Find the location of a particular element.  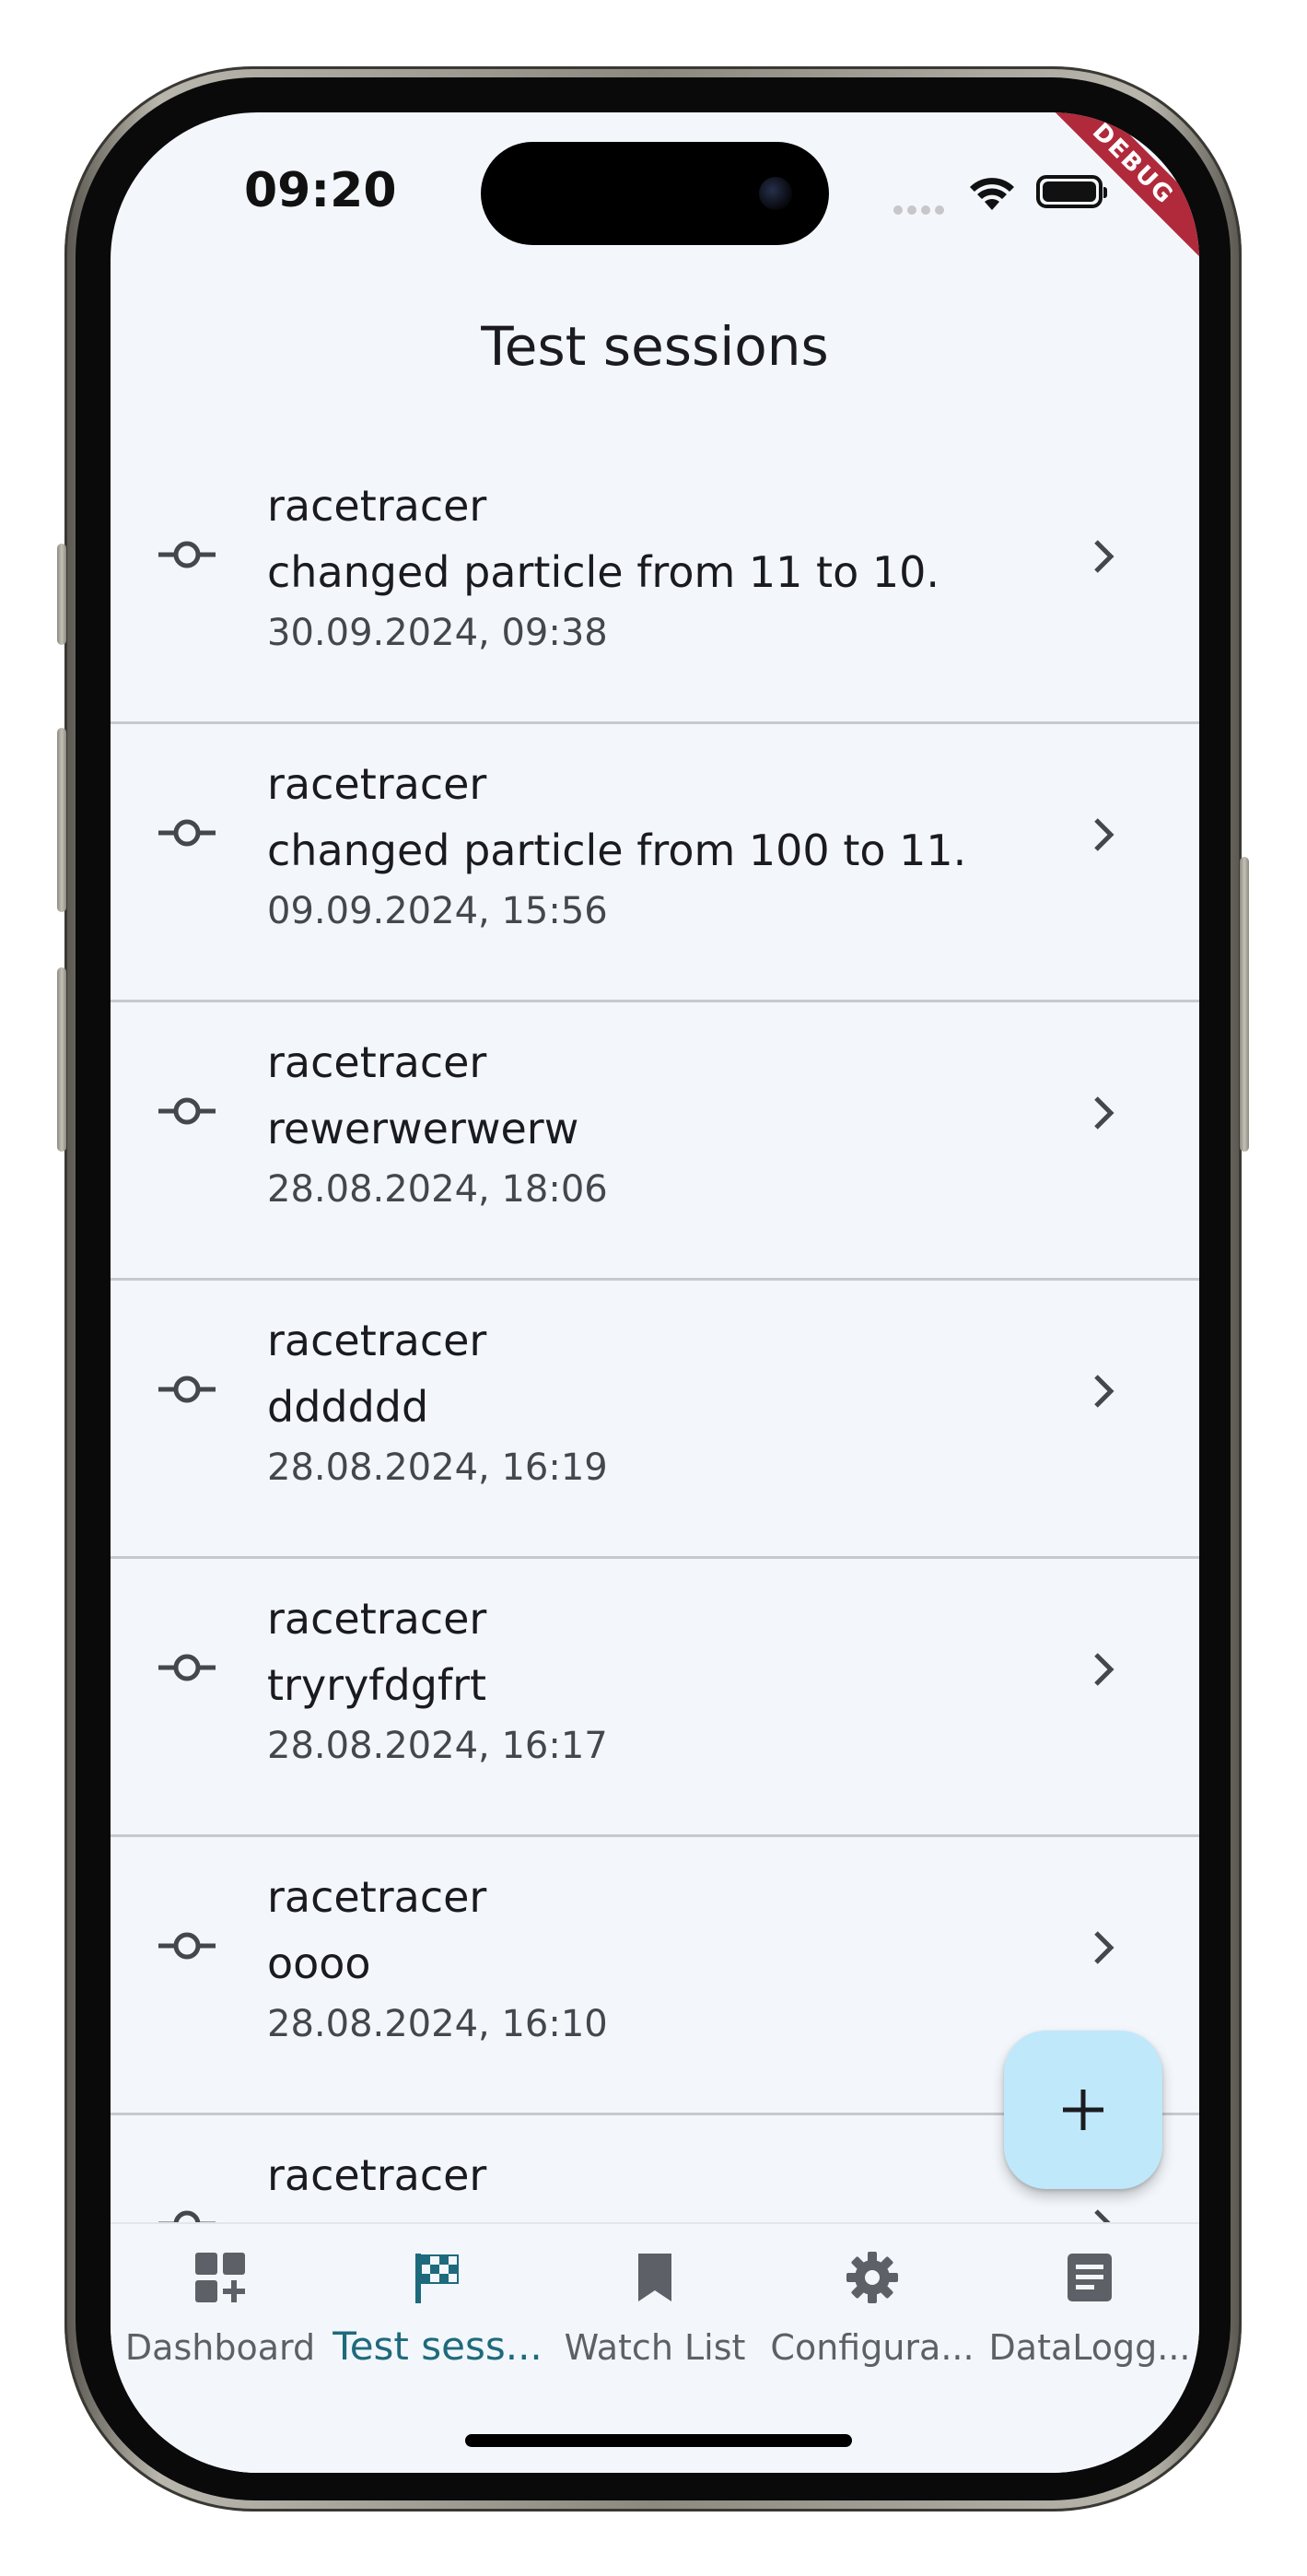

volume-up-button is located at coordinates (61, 820).